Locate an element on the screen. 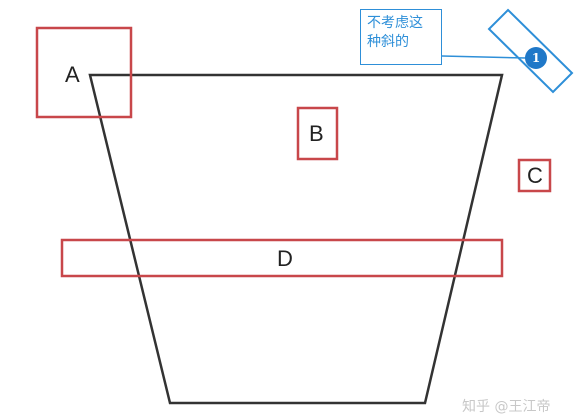  callout-line-2: 种斜的 is located at coordinates (388, 42).